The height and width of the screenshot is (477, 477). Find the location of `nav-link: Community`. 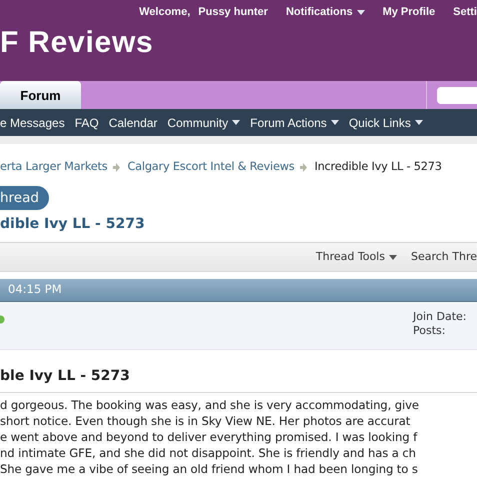

nav-link: Community is located at coordinates (203, 123).